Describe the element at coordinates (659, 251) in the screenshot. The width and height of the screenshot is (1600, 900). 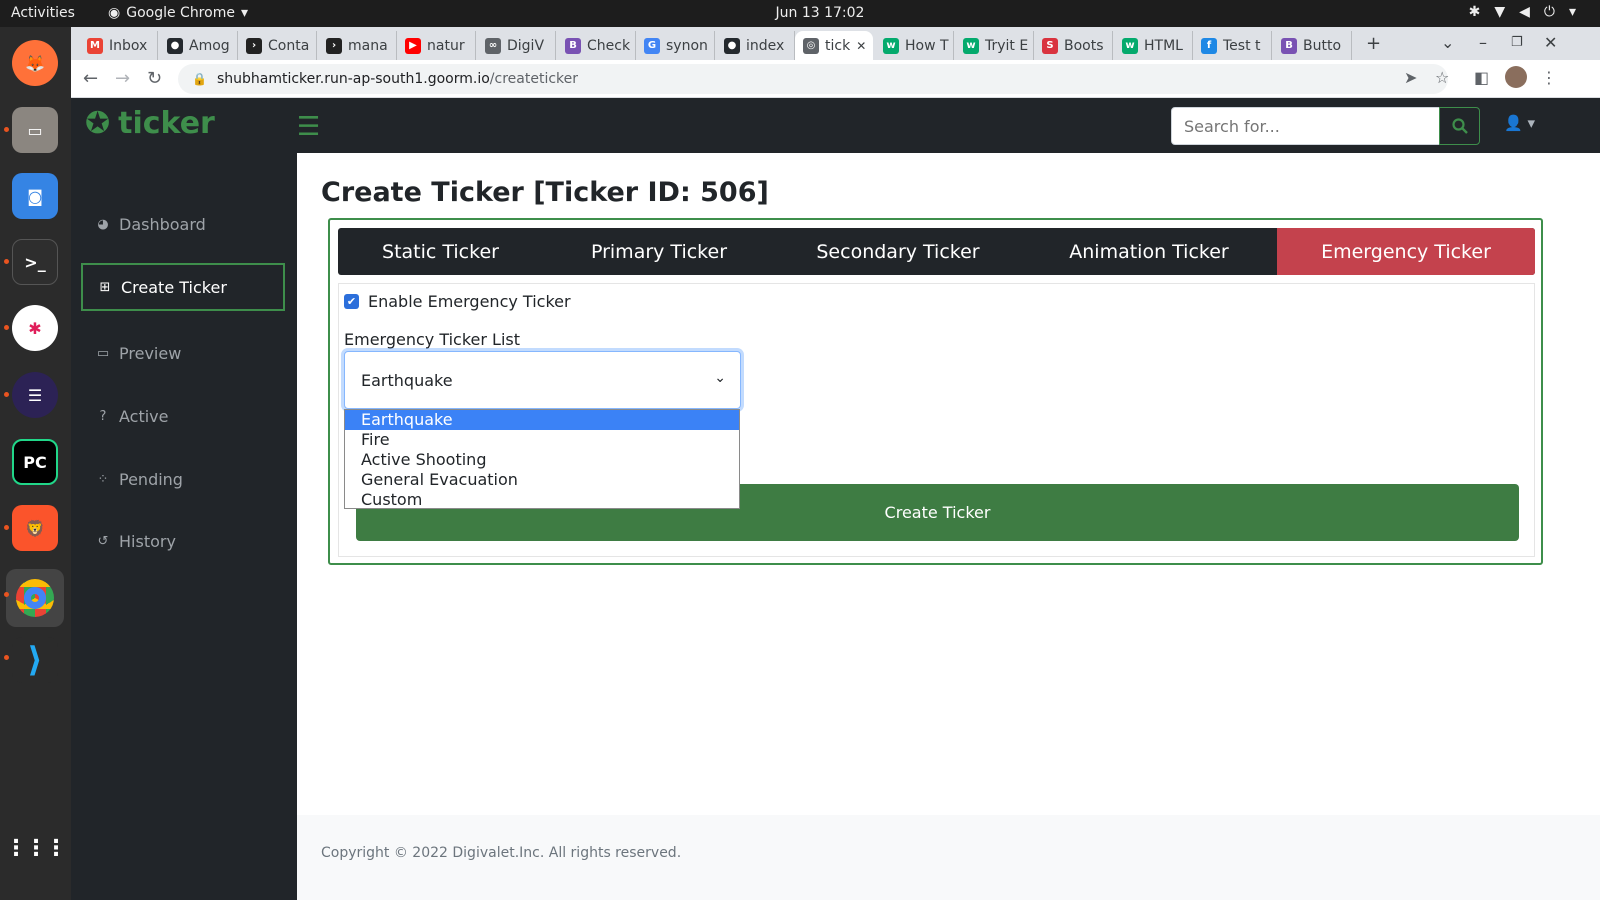
I see `tab-primary-ticker: Primary Ticker` at that location.